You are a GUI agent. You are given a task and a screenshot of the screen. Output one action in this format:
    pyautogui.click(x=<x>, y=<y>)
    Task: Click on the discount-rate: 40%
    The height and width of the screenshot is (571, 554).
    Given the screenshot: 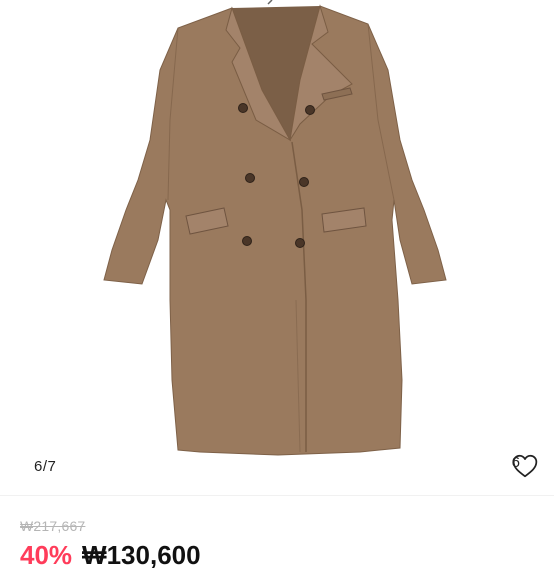 What is the action you would take?
    pyautogui.click(x=46, y=555)
    